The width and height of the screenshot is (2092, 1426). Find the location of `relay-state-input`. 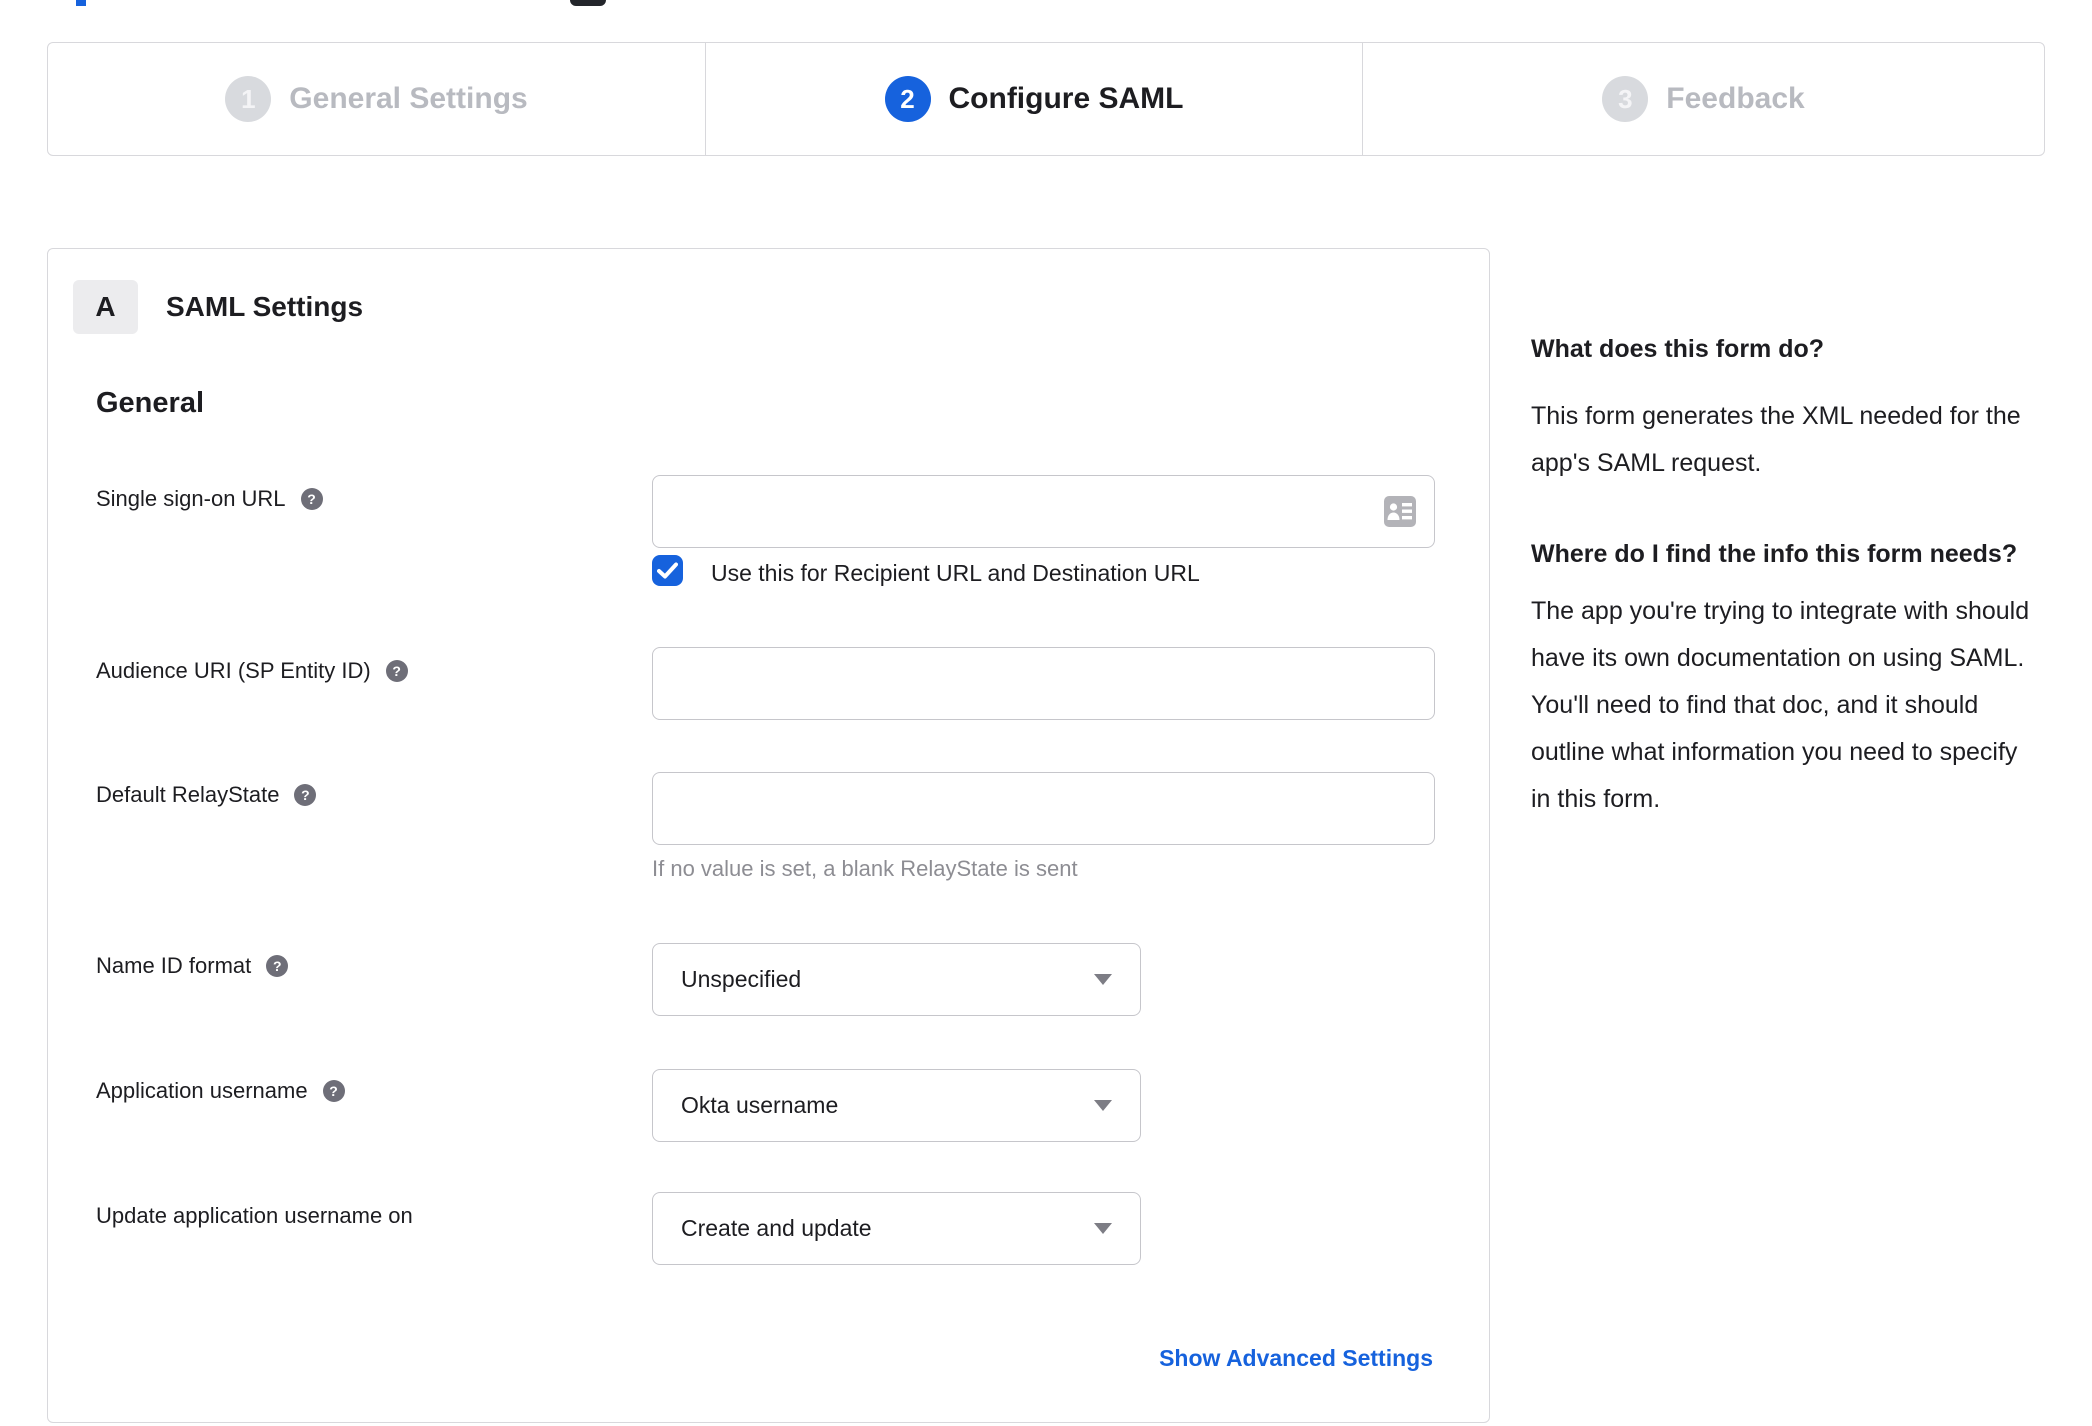

relay-state-input is located at coordinates (1043, 808).